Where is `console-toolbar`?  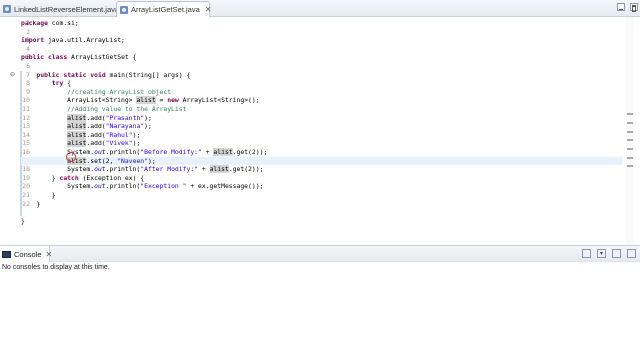 console-toolbar is located at coordinates (609, 253).